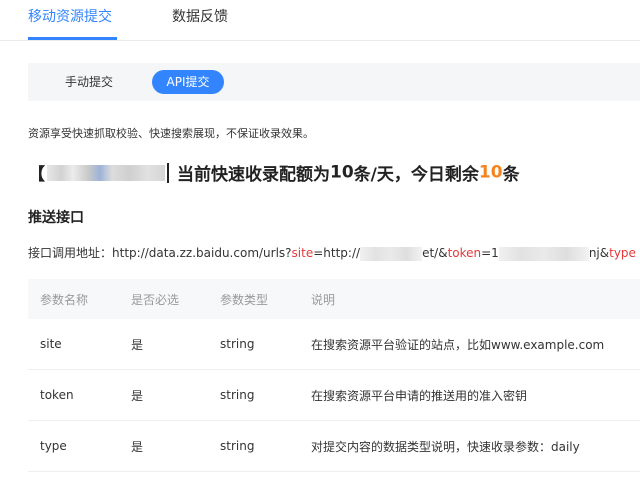  Describe the element at coordinates (253, 175) in the screenshot. I see `quota-text-before: 当前快速收录配额为` at that location.